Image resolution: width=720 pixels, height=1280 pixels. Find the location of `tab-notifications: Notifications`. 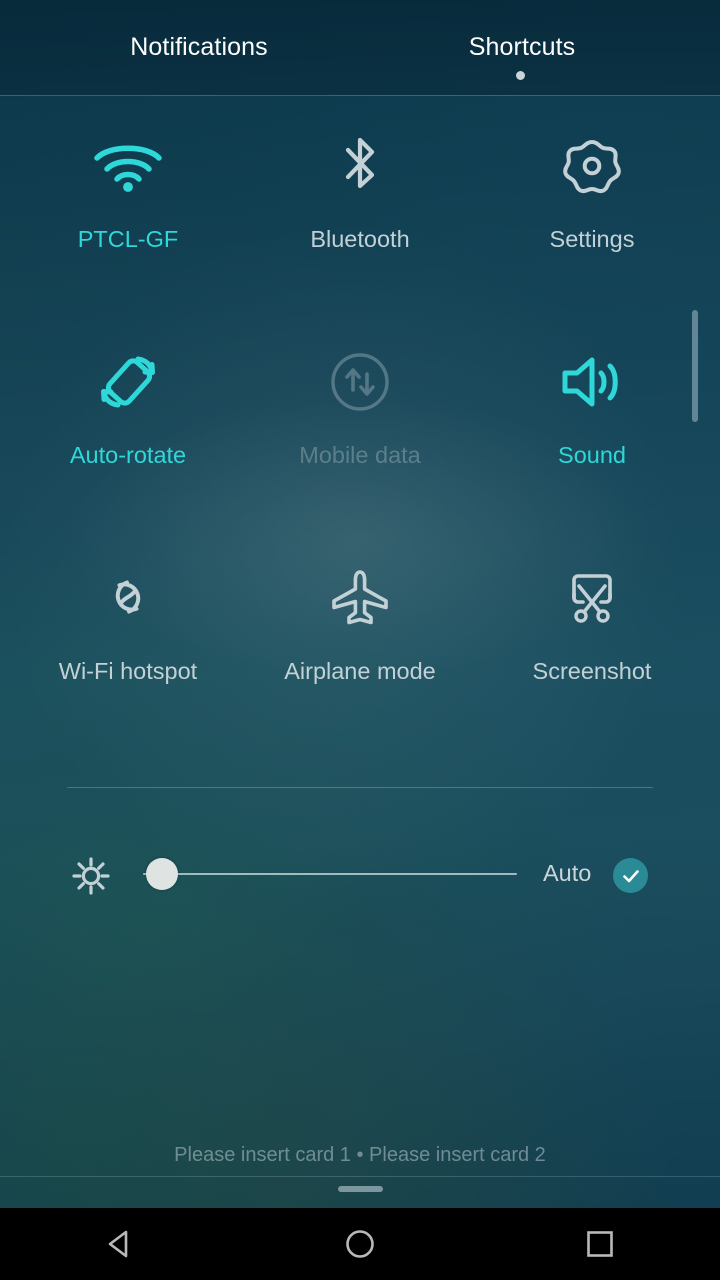

tab-notifications: Notifications is located at coordinates (199, 47).